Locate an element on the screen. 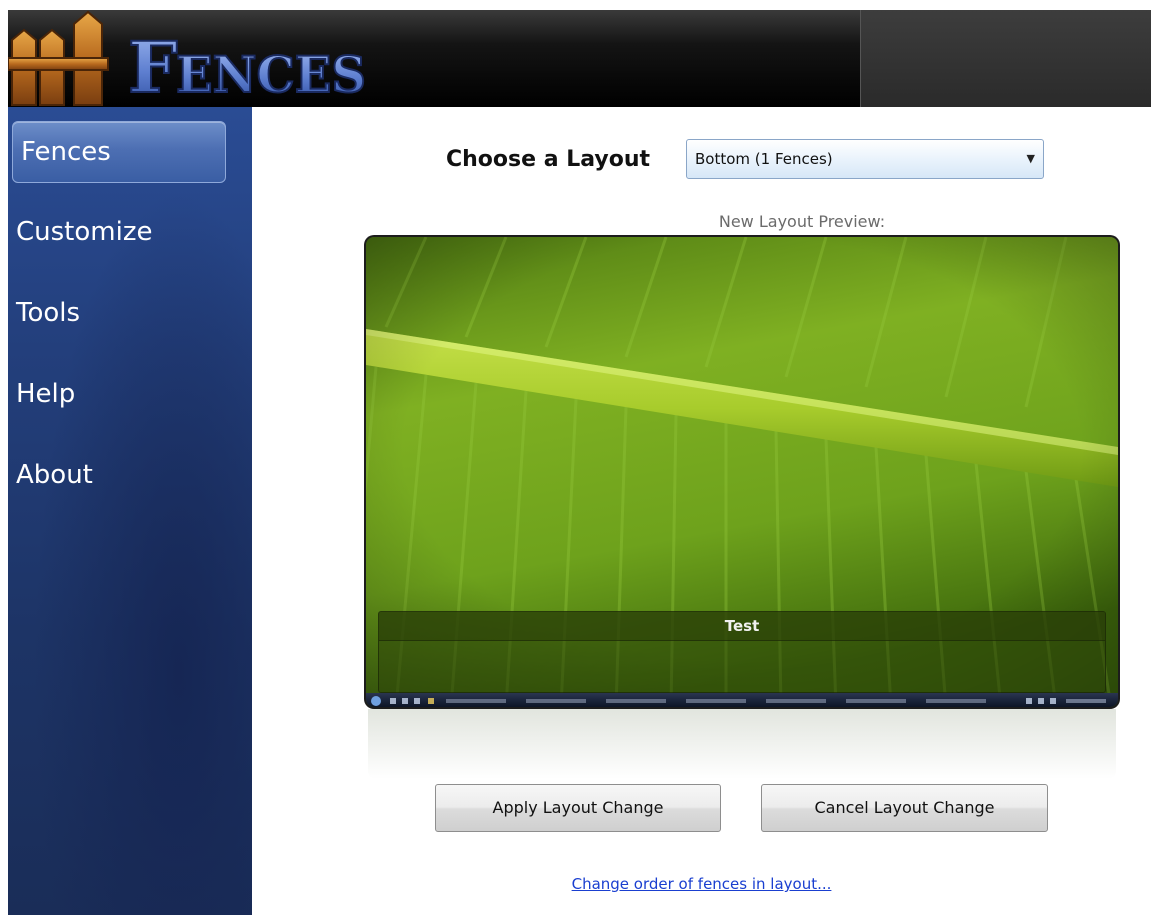  sidebar-item-fences: Fences is located at coordinates (119, 152).